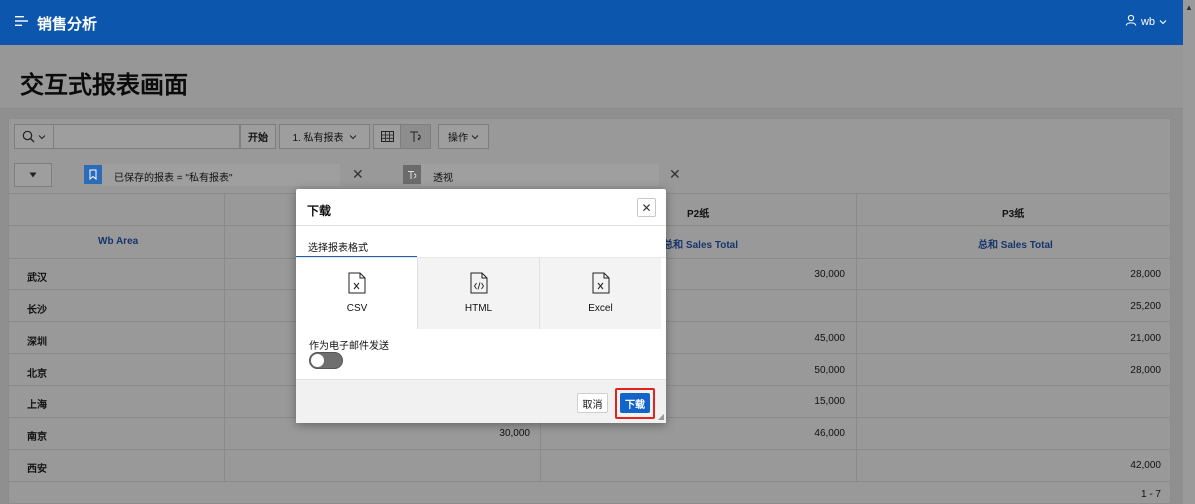 This screenshot has width=1195, height=504. Describe the element at coordinates (514, 433) in the screenshot. I see `row-p1-value: 30,000` at that location.